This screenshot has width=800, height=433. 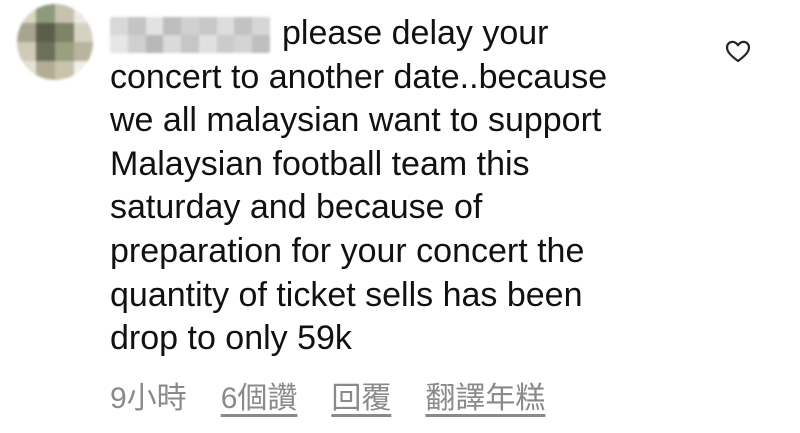 I want to click on comment-line: Malaysian football team this, so click(x=320, y=163).